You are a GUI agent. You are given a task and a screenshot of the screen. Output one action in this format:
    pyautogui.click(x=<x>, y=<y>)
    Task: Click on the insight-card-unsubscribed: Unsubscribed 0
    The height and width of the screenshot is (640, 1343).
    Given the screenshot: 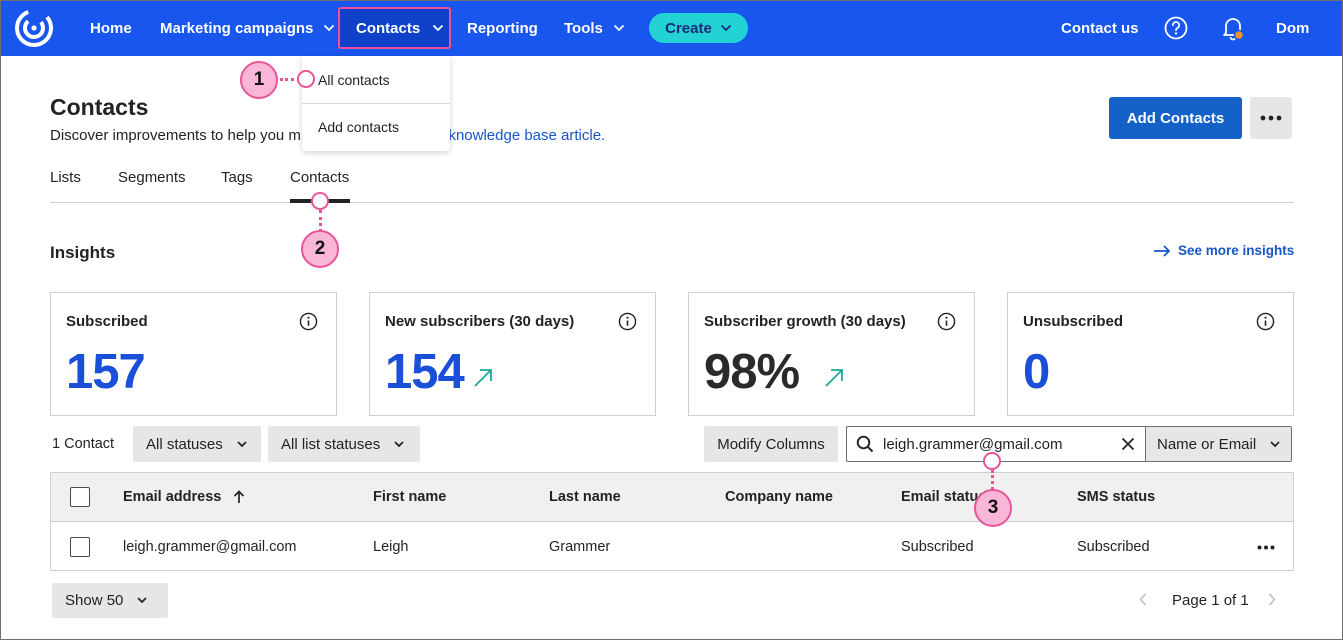 What is the action you would take?
    pyautogui.click(x=1150, y=354)
    